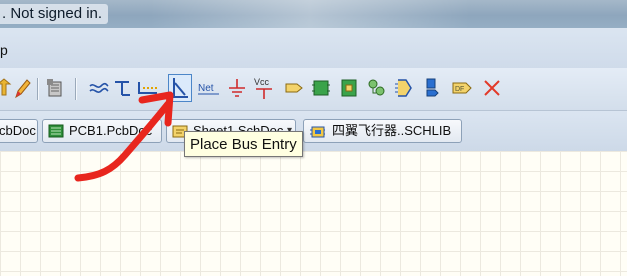 The width and height of the screenshot is (627, 276). I want to click on wire-icon, so click(99, 88).